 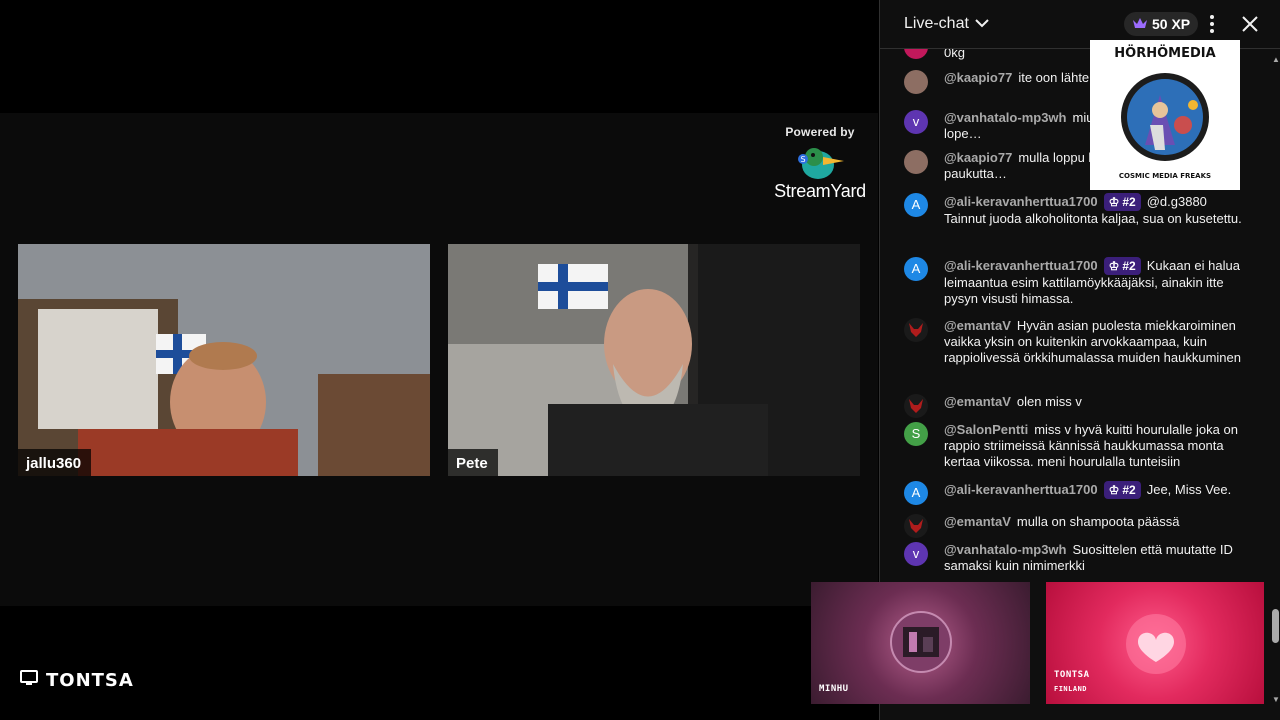 I want to click on wizard-emblem-icon, so click(x=1165, y=117).